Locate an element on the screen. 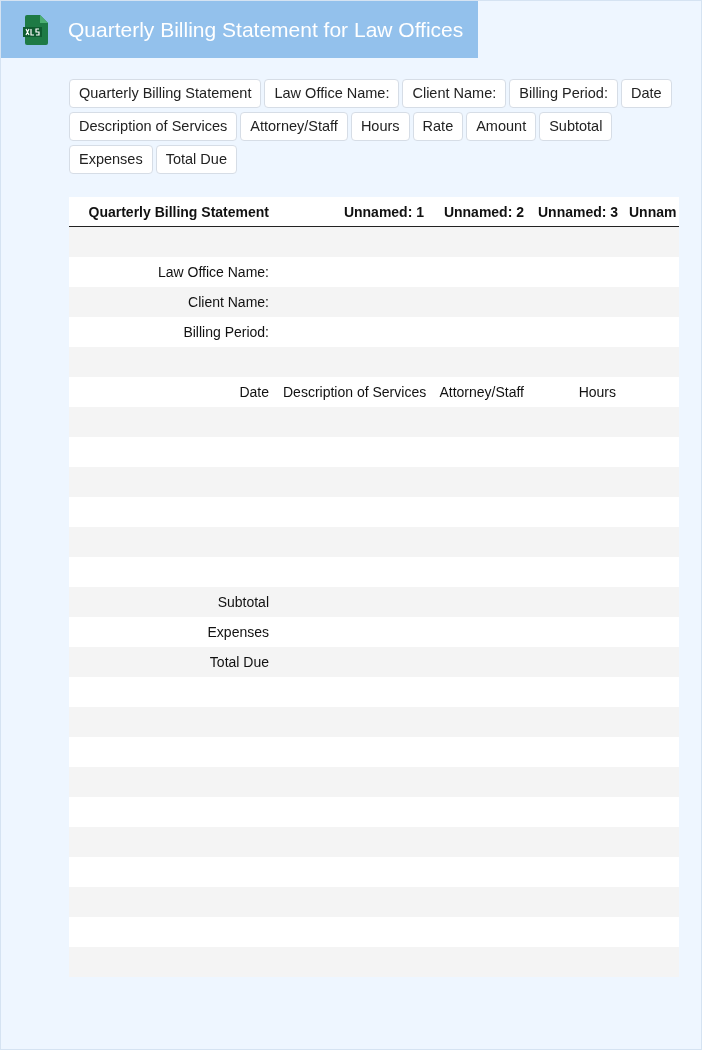  keyword-tag: Expenses is located at coordinates (111, 159).